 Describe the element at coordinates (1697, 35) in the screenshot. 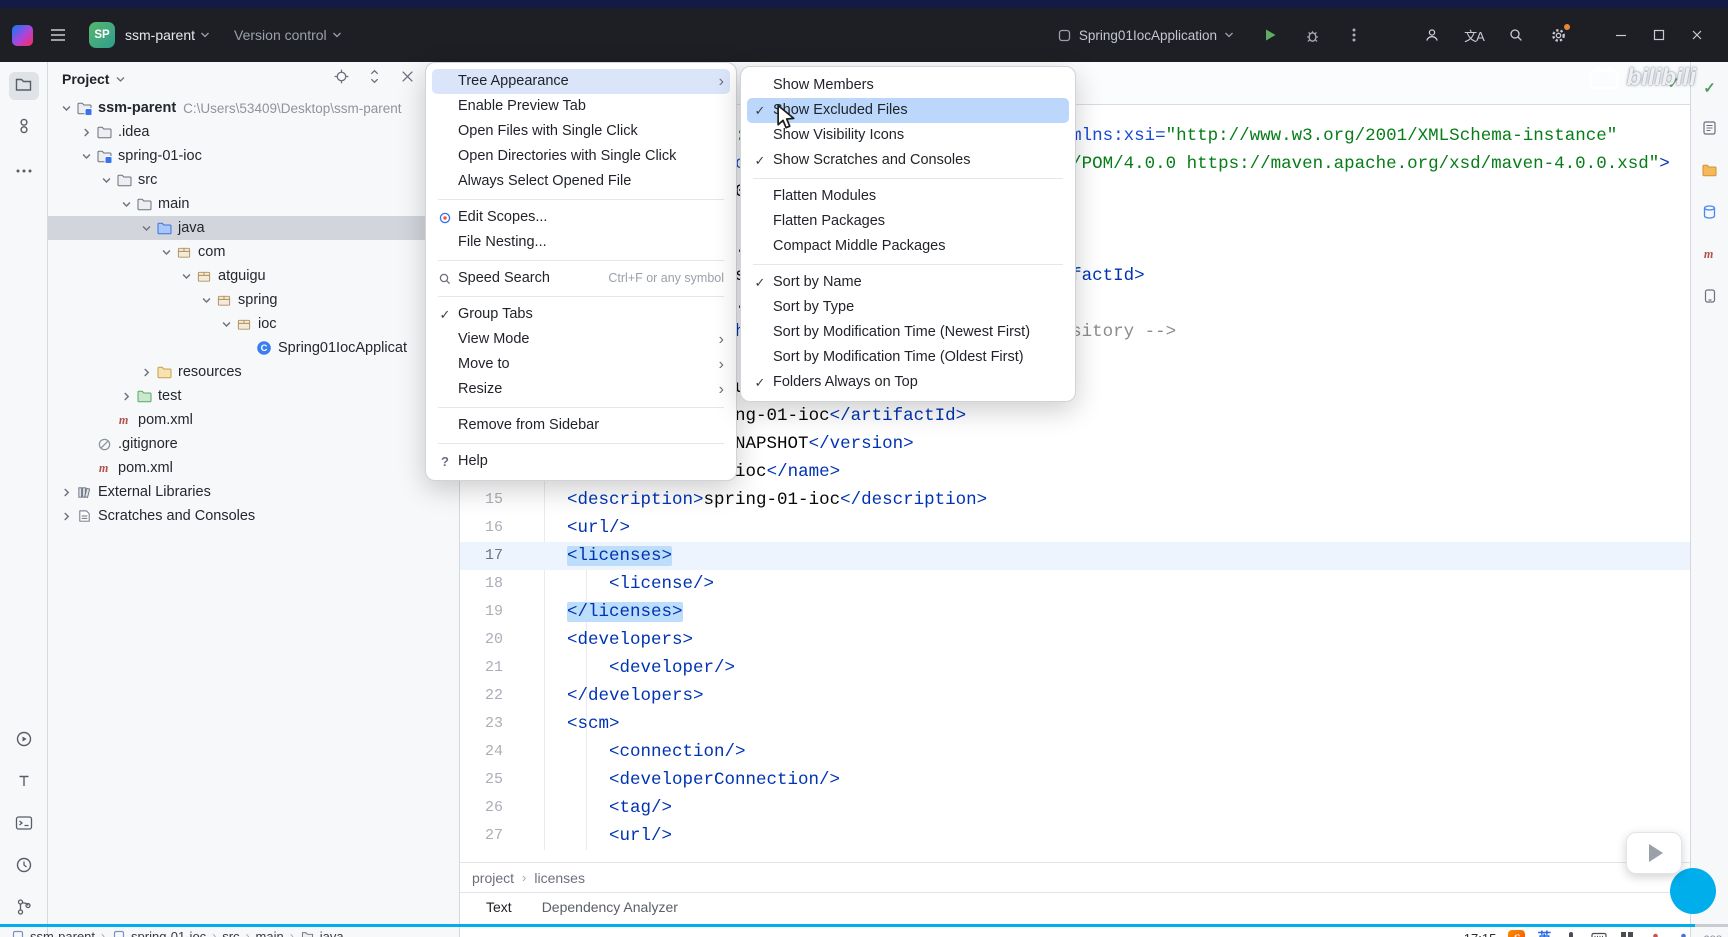

I see `close-button` at that location.